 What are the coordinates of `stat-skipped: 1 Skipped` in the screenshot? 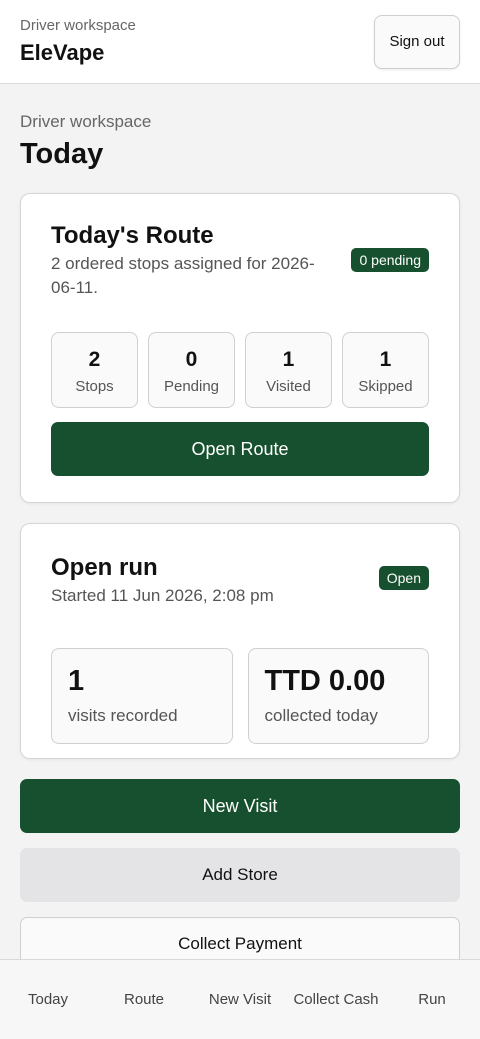 It's located at (385, 370).